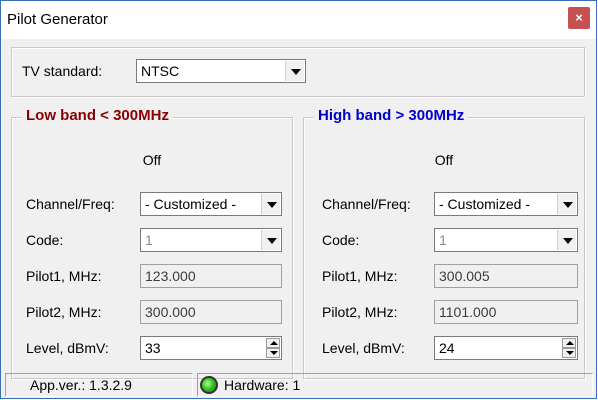 Image resolution: width=598 pixels, height=400 pixels. I want to click on high-pilot2-label: Pilot2, MHz:, so click(360, 312).